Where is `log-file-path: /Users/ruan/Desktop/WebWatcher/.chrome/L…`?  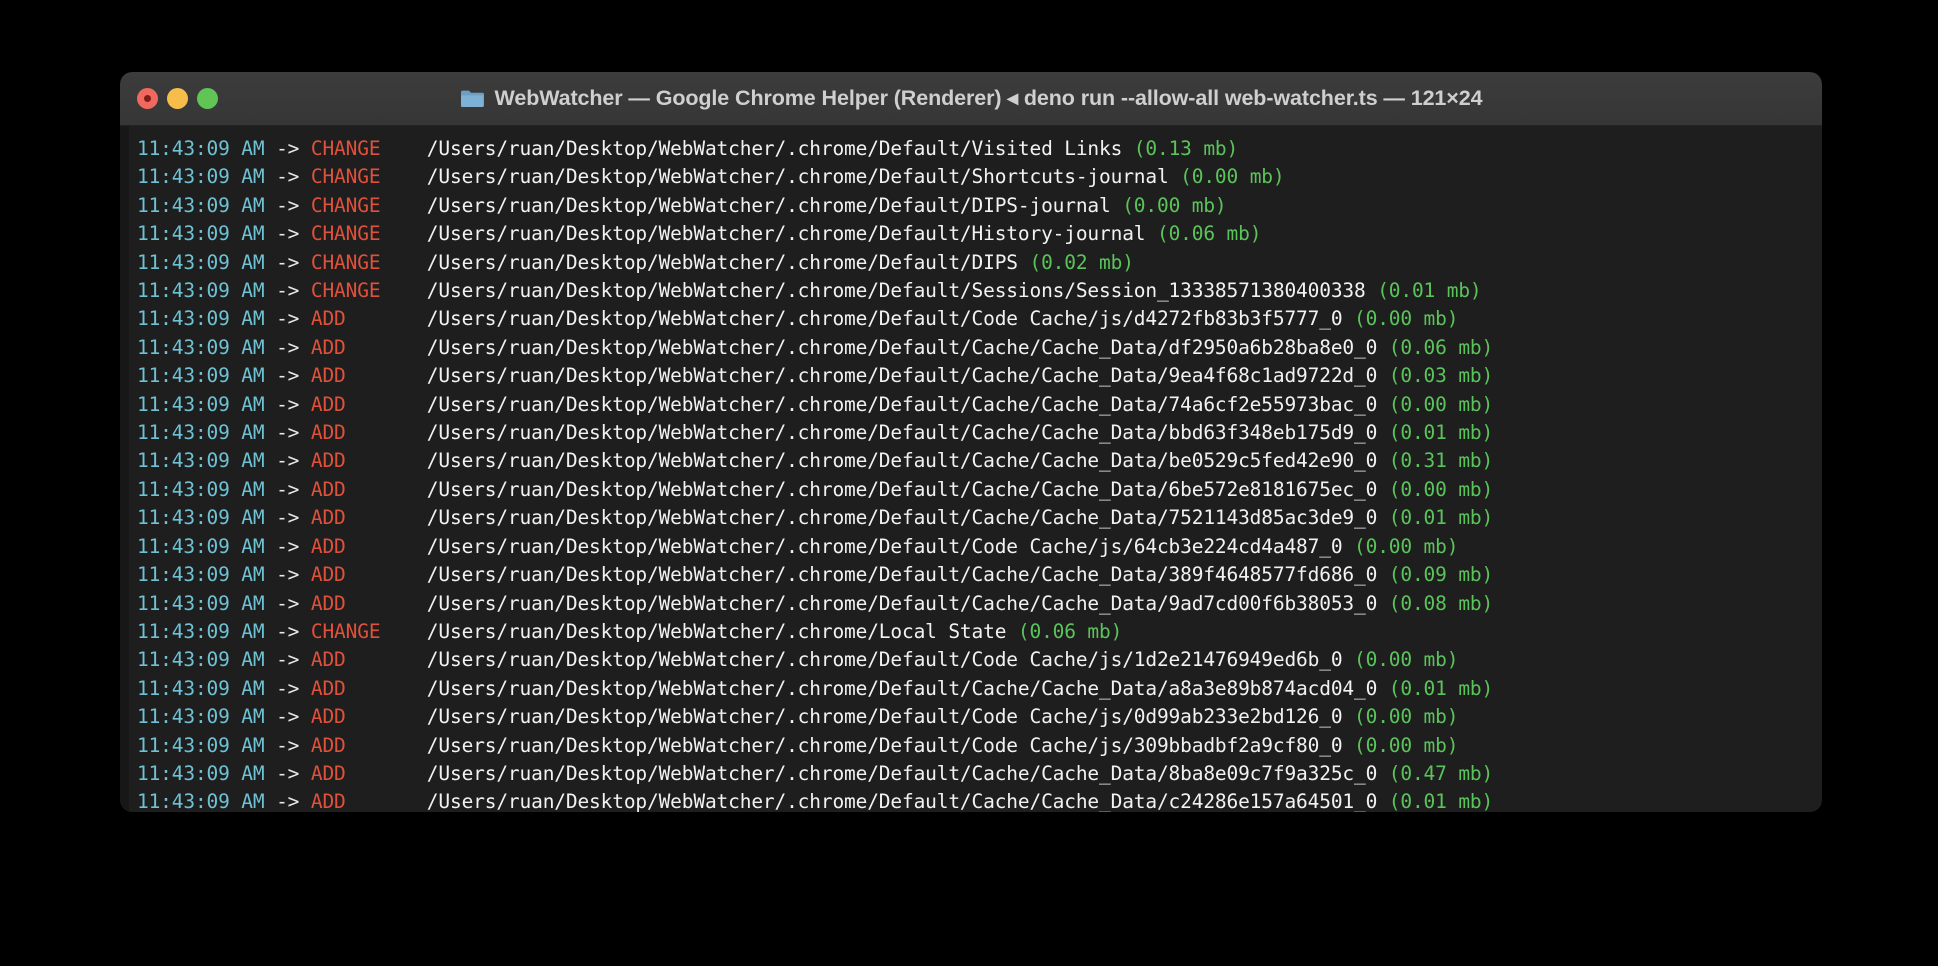
log-file-path: /Users/ruan/Desktop/WebWatcher/.chrome/L… is located at coordinates (716, 631).